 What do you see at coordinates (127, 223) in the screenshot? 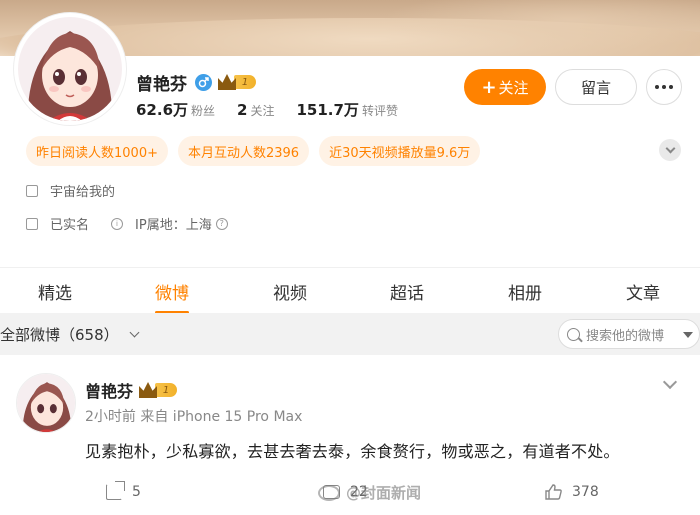
I see `info-row: 已实名 i IP属地：上海 ?` at bounding box center [127, 223].